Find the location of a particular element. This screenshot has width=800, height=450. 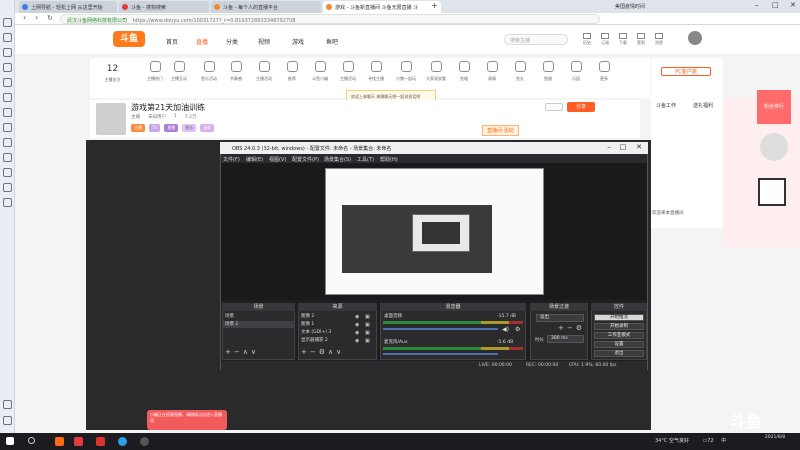

obs-menu-item: 编辑(E) is located at coordinates (254, 159).